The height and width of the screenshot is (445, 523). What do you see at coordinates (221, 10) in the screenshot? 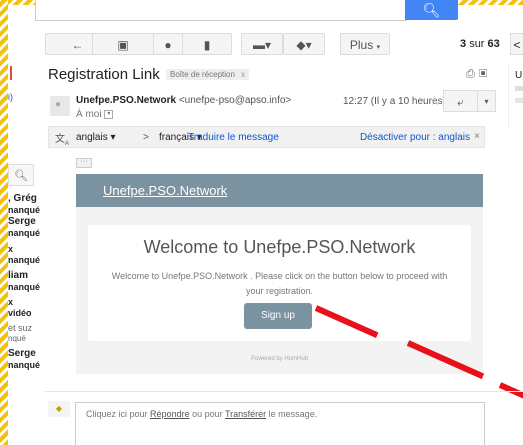
I see `search-input` at bounding box center [221, 10].